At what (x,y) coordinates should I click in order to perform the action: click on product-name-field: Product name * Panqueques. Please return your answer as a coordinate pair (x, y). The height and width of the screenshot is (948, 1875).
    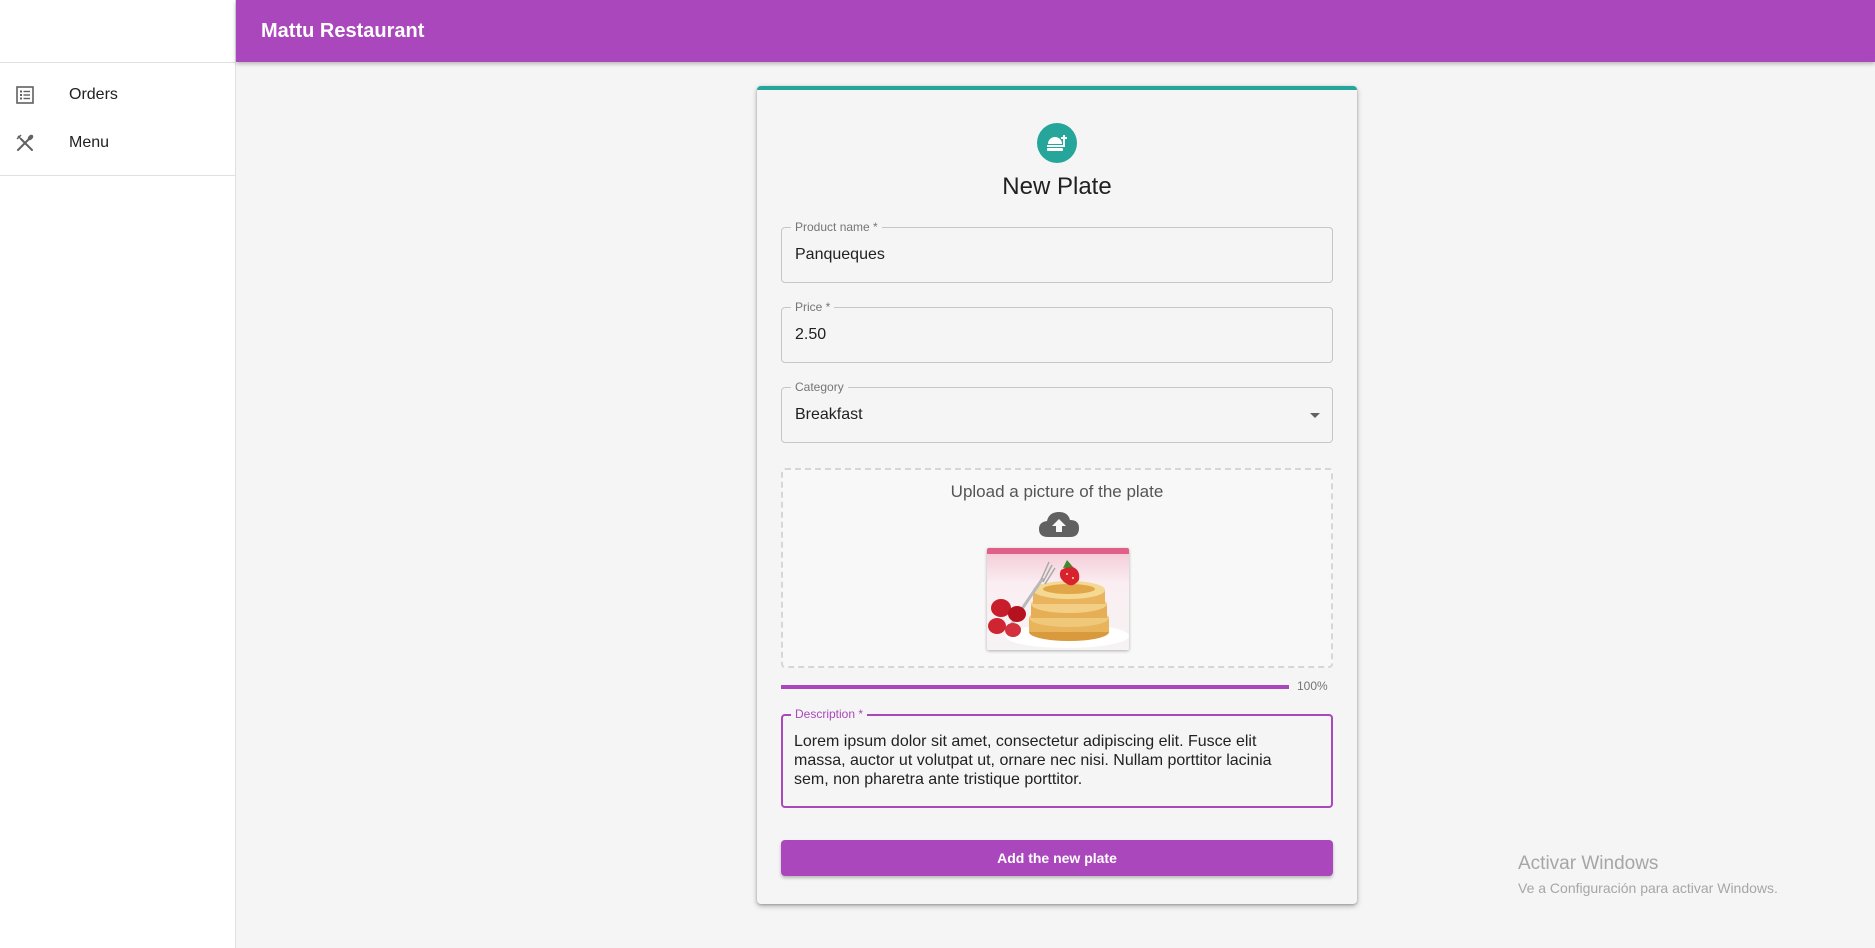
    Looking at the image, I should click on (1057, 251).